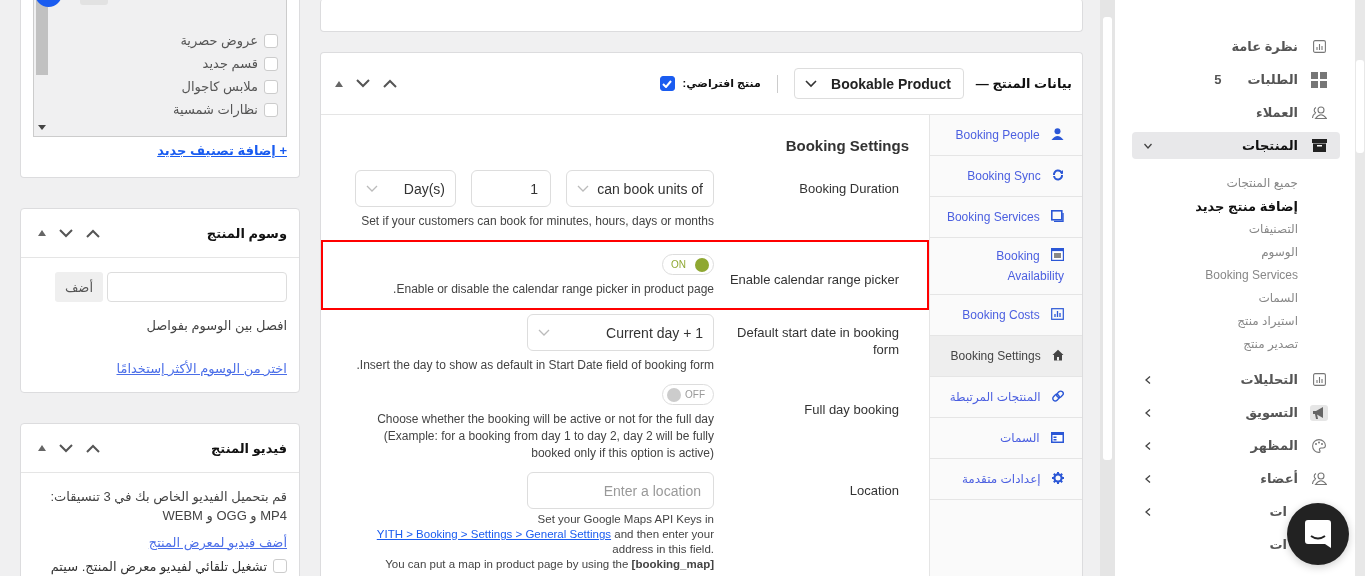  Describe the element at coordinates (1006, 438) in the screenshot. I see `tab: السمات` at that location.